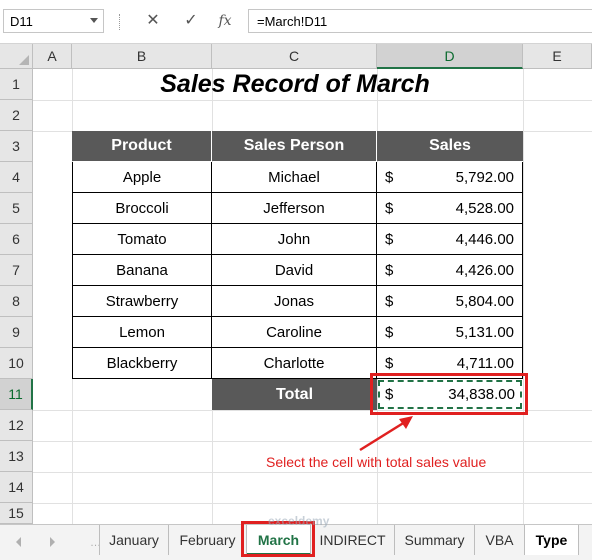  I want to click on cell-sales-person: Jefferson, so click(294, 208).